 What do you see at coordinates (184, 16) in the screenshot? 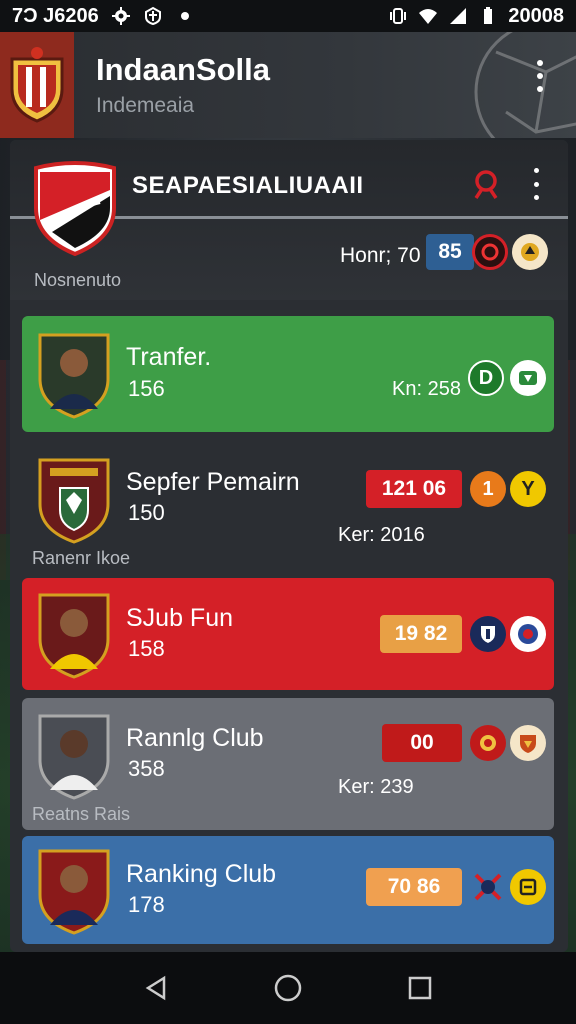
I see `dot-icon` at bounding box center [184, 16].